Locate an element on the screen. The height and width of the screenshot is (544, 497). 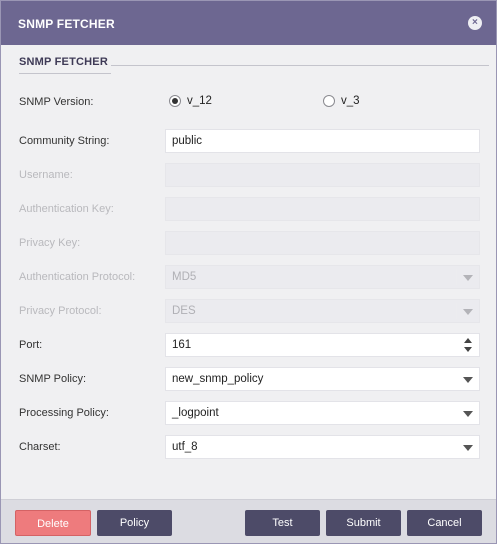
policy-button: Policy is located at coordinates (134, 523).